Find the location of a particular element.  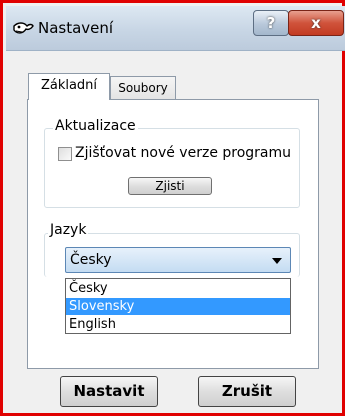

tab-zakladni: Základní is located at coordinates (69, 86).